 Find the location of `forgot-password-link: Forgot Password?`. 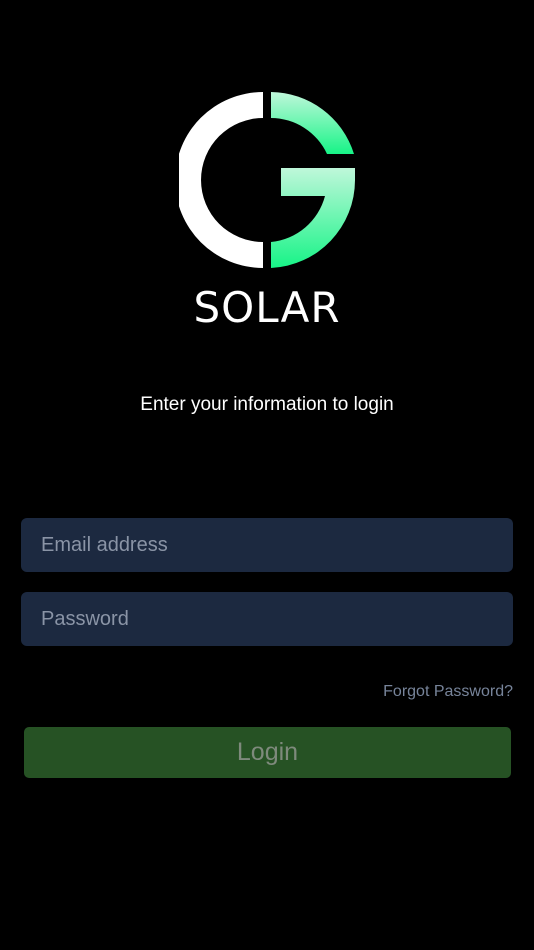

forgot-password-link: Forgot Password? is located at coordinates (448, 692).